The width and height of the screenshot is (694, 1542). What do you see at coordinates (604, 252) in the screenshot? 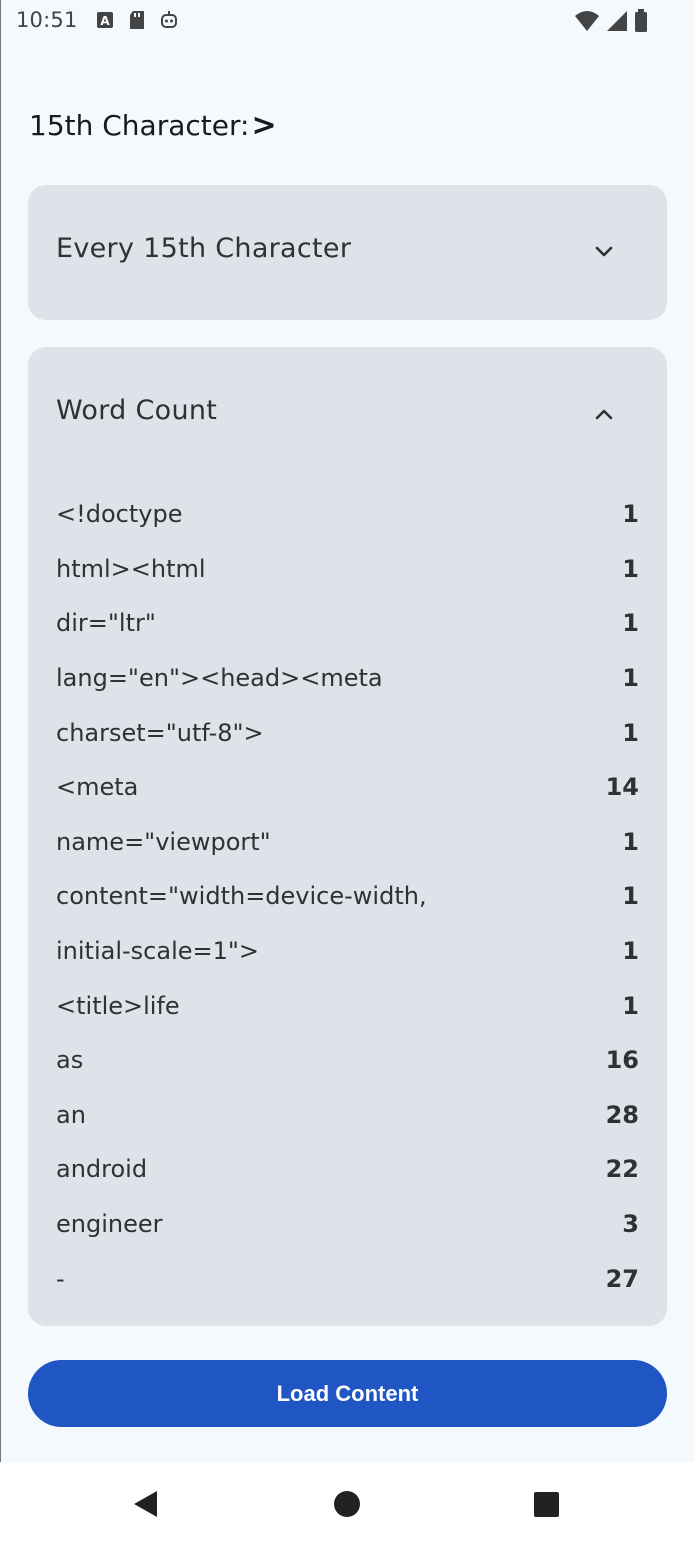
I see `chevron-down-icon` at bounding box center [604, 252].